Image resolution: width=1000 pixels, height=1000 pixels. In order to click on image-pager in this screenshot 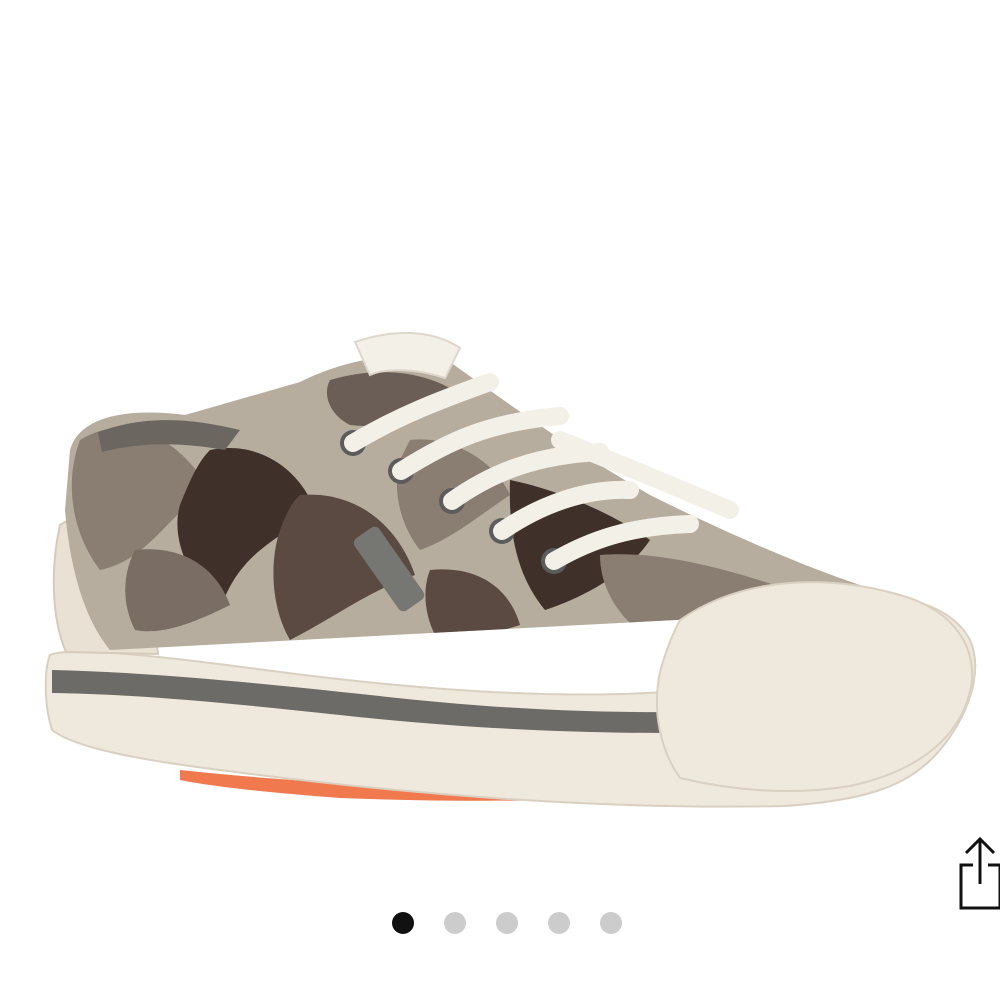, I will do `click(512, 923)`.